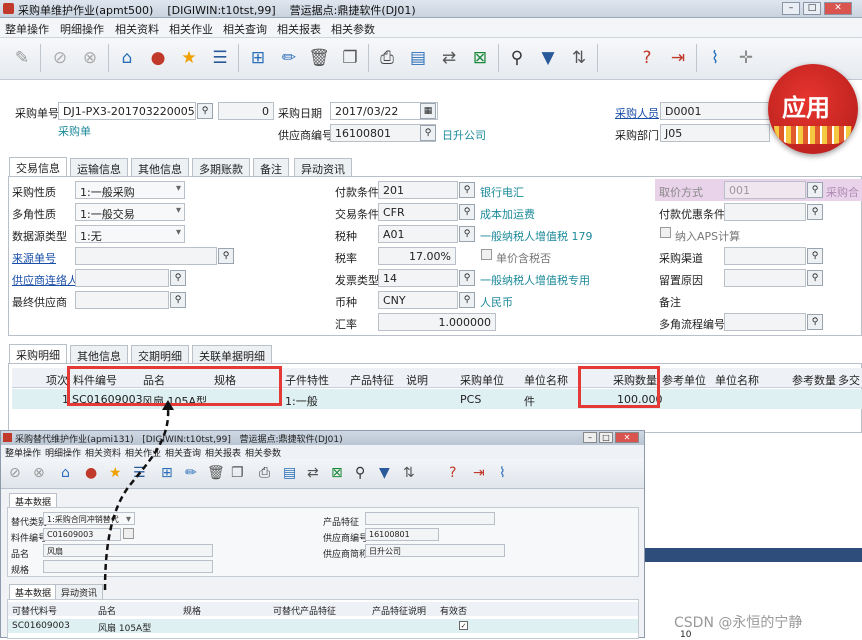 The image size is (862, 640). What do you see at coordinates (34, 258) in the screenshot?
I see `source-no-label: 来源单号` at bounding box center [34, 258].